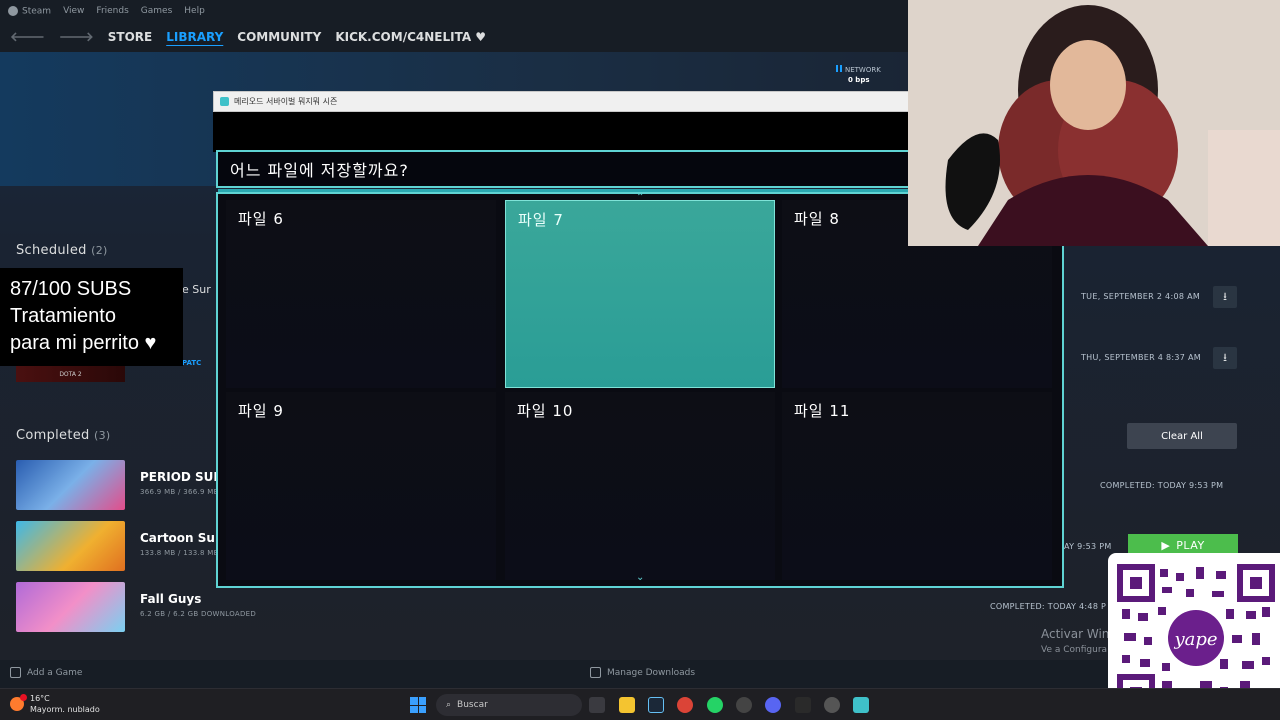 The image size is (1280, 720). Describe the element at coordinates (99, 250) in the screenshot. I see `scheduled-count: (2)` at that location.